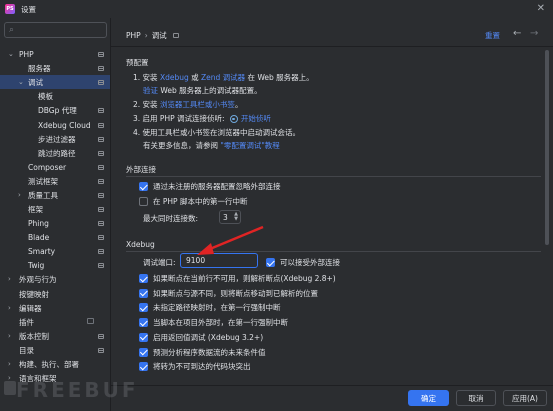  What do you see at coordinates (525, 398) in the screenshot?
I see `apply-button: 应用(A)` at bounding box center [525, 398].